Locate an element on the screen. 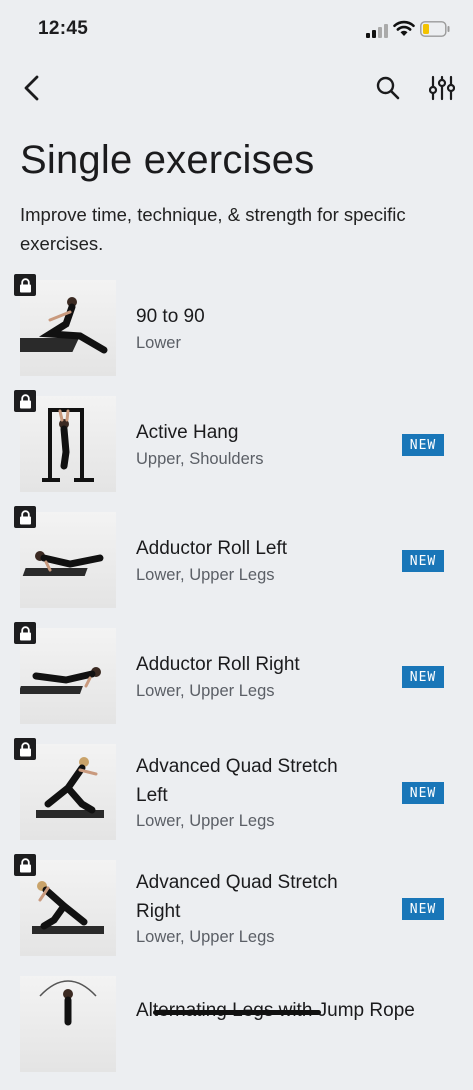 The height and width of the screenshot is (1090, 473). list-item: Adductor Roll Left Lower, Upper Legs NEW is located at coordinates (236, 566).